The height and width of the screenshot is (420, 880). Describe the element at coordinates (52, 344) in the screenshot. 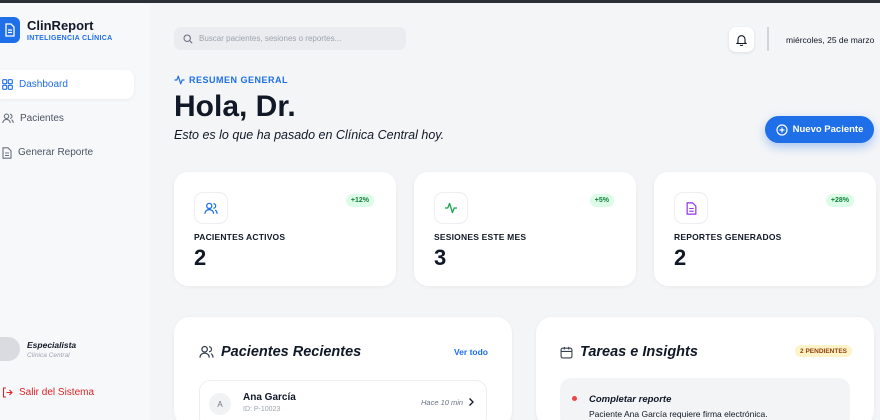

I see `user-role: Especialista` at that location.